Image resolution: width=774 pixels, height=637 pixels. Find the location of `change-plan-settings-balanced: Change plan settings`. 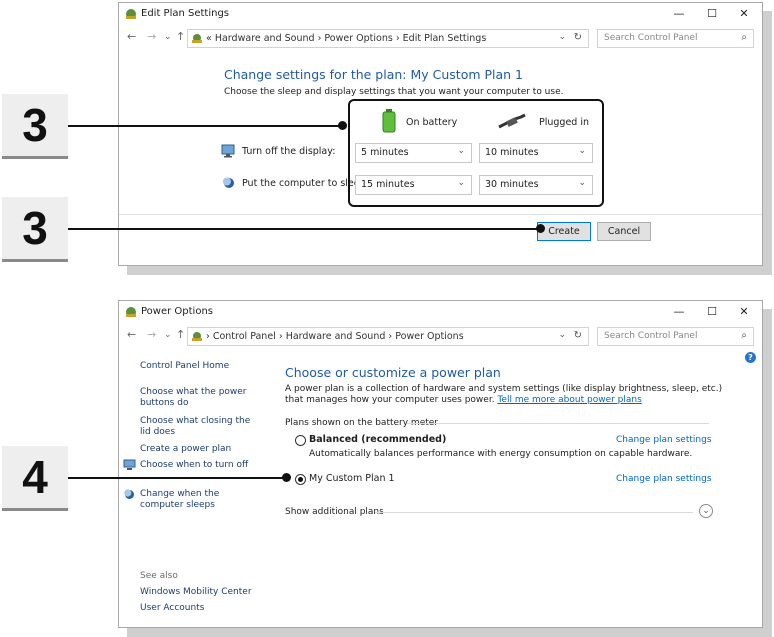

change-plan-settings-balanced: Change plan settings is located at coordinates (664, 440).